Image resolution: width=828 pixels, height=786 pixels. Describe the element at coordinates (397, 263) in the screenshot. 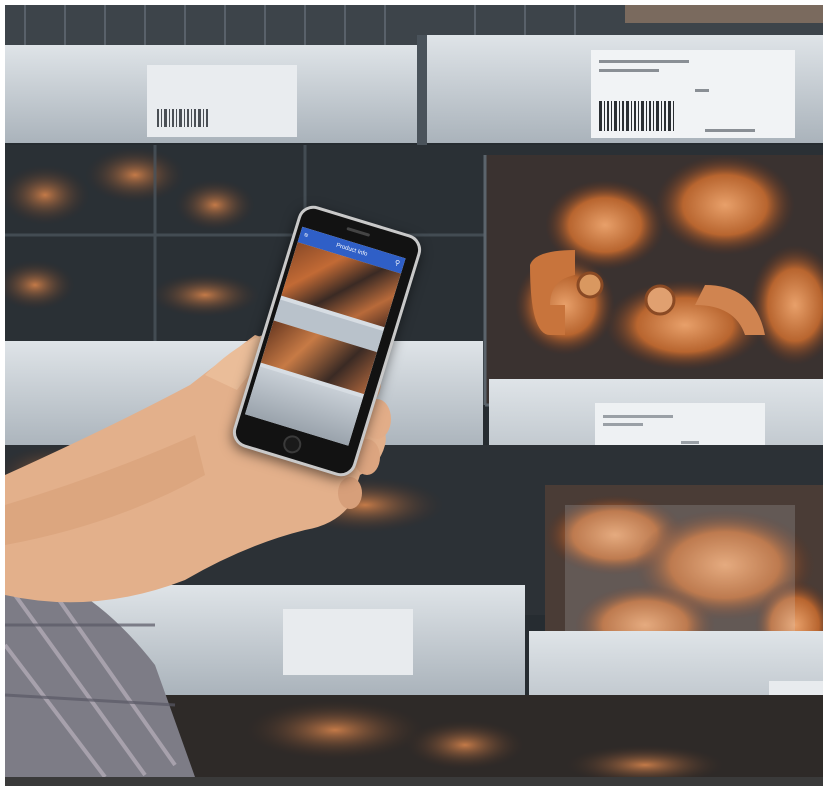

I see `search-icon: ⚲` at that location.